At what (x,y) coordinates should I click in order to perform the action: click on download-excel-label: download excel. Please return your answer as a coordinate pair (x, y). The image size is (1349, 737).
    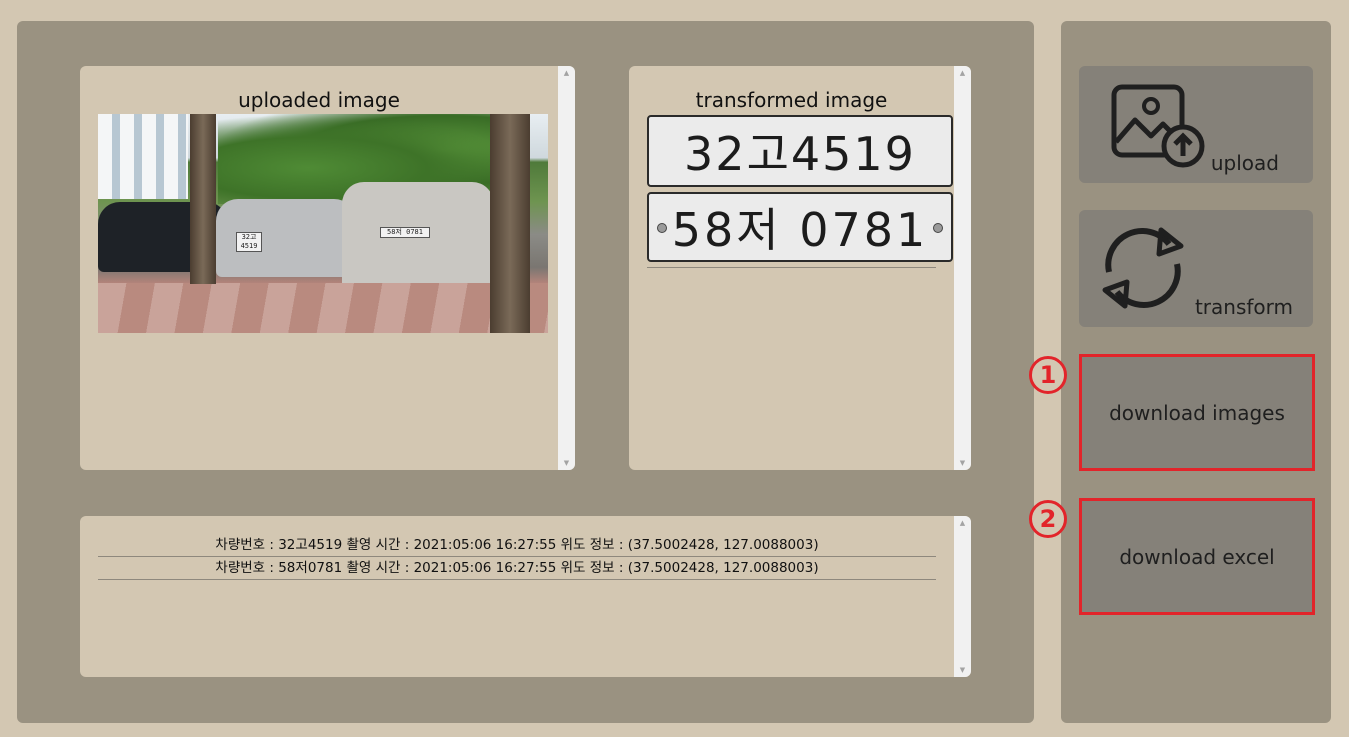
    Looking at the image, I should click on (1197, 556).